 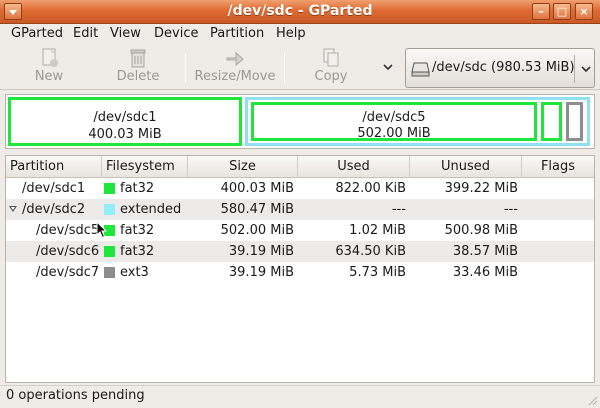 I want to click on menu-edit: Edit, so click(x=85, y=33).